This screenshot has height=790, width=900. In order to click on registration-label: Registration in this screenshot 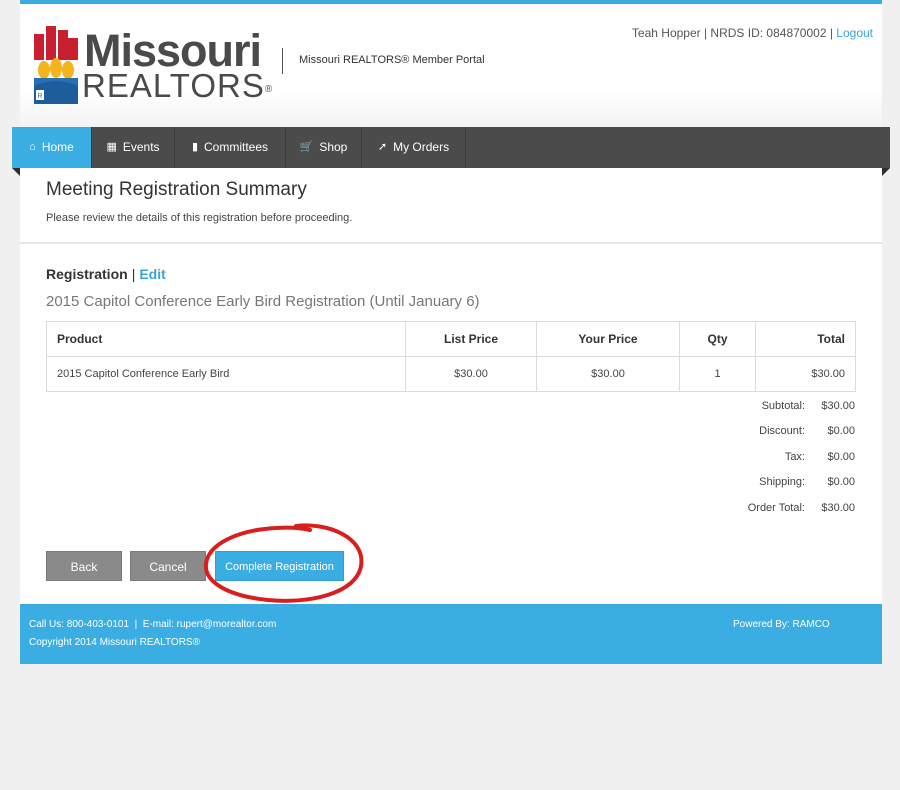, I will do `click(87, 274)`.